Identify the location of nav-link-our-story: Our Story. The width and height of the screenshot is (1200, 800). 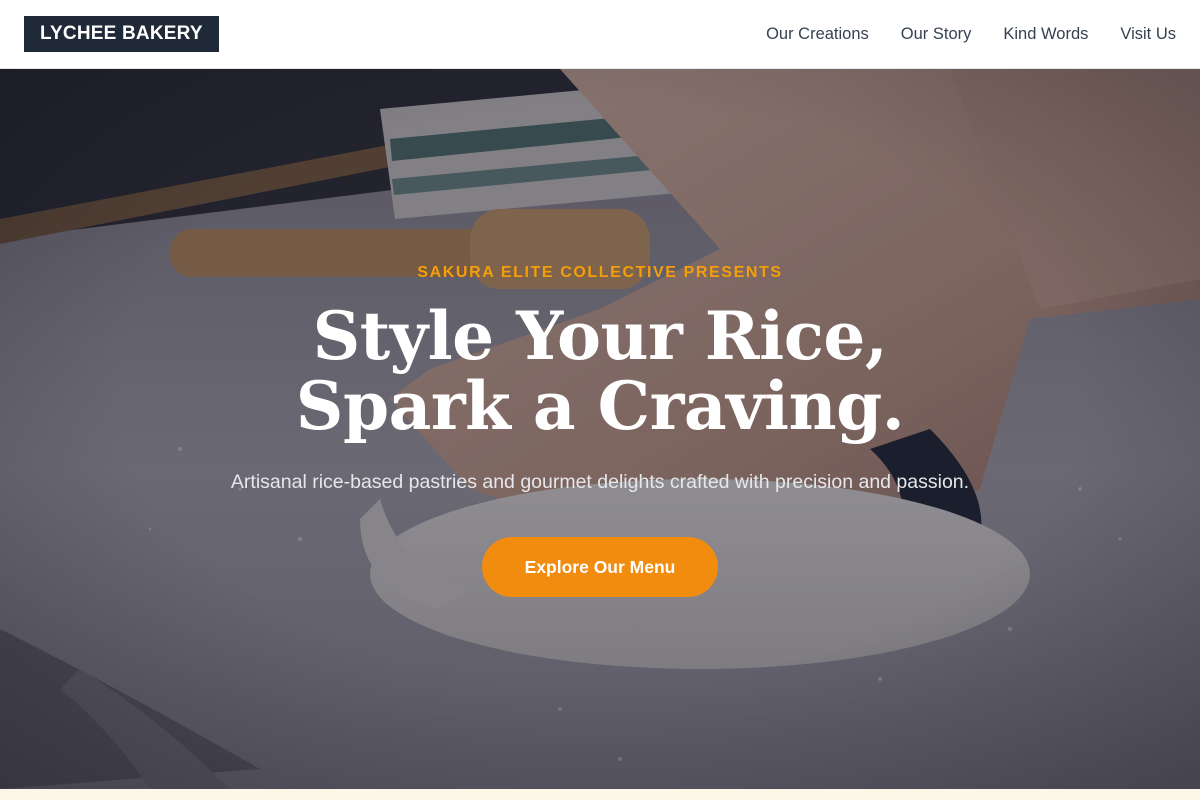
(936, 34).